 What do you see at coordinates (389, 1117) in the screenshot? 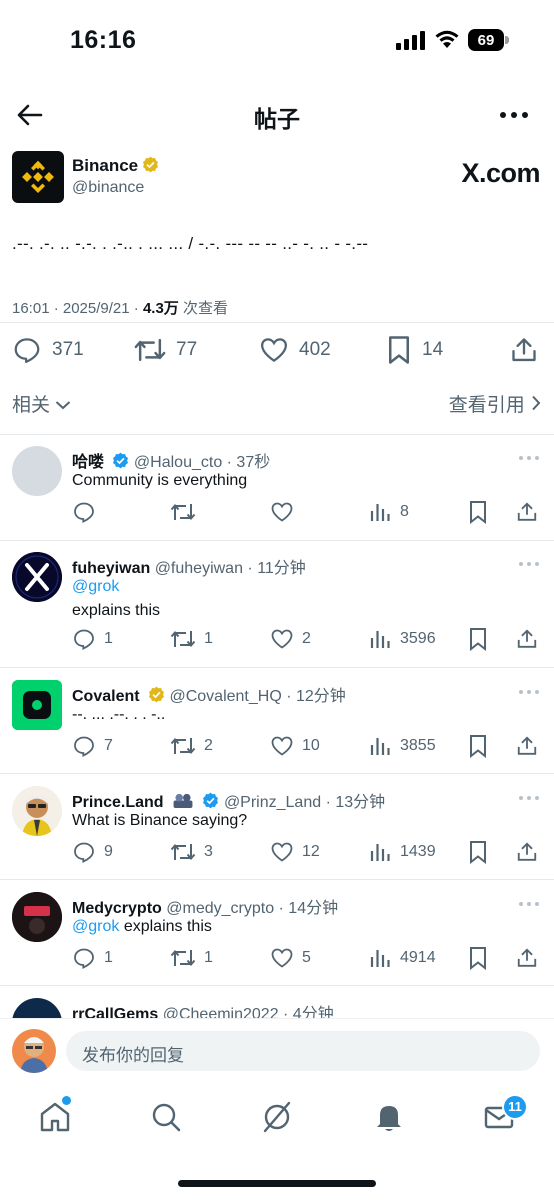
I see `notifications-bell-icon` at bounding box center [389, 1117].